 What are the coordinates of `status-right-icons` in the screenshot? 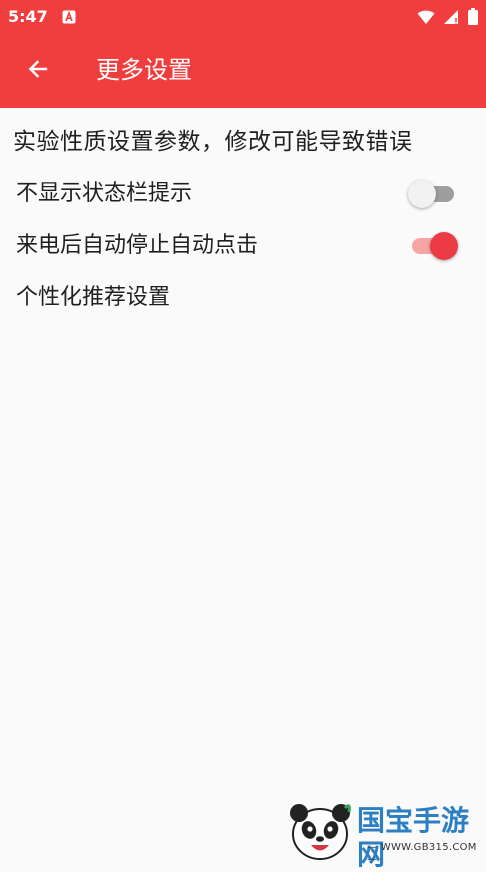 It's located at (447, 18).